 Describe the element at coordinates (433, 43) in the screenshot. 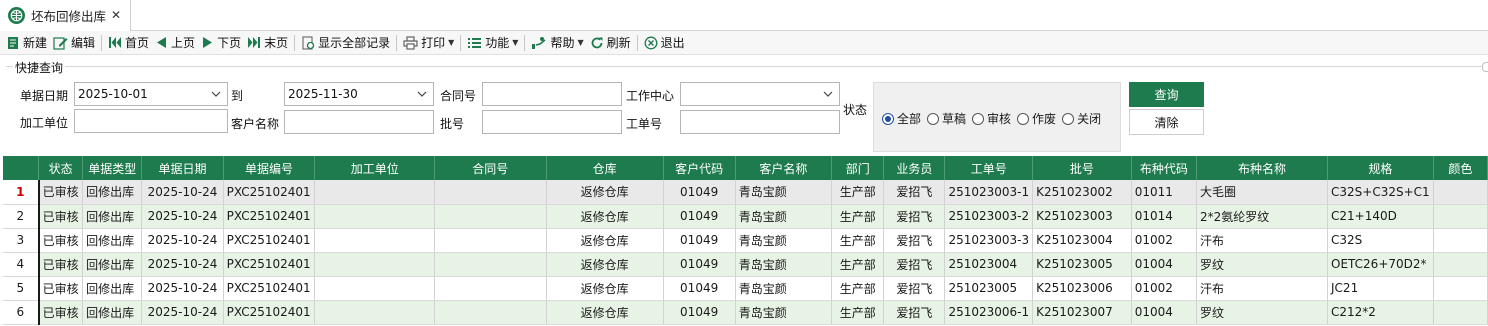

I see `toolbar-label: 打印` at that location.